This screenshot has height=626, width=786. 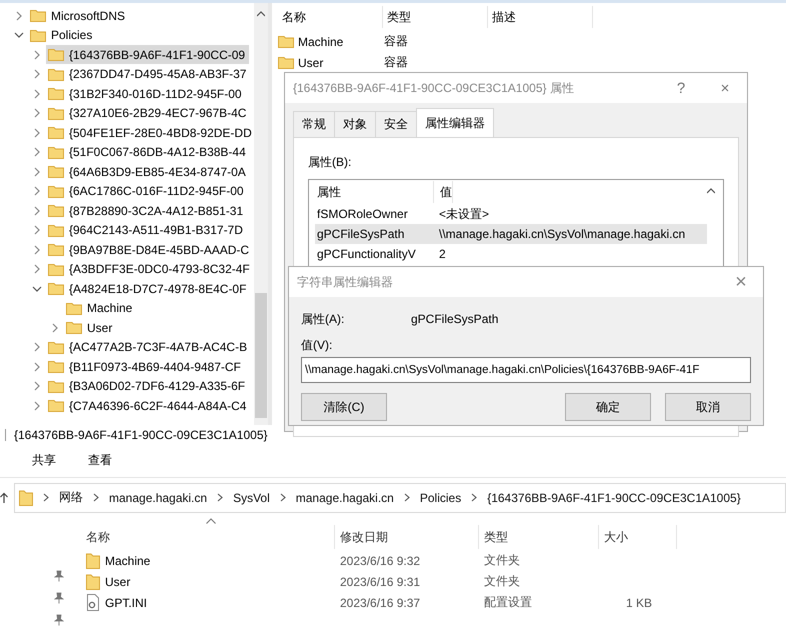 I want to click on value-label: 值(V):, so click(x=317, y=345).